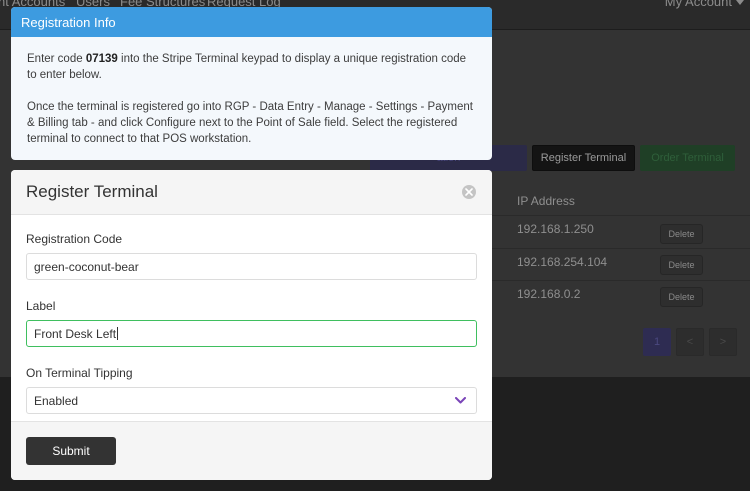  Describe the element at coordinates (723, 342) in the screenshot. I see `pagination-next: >` at that location.